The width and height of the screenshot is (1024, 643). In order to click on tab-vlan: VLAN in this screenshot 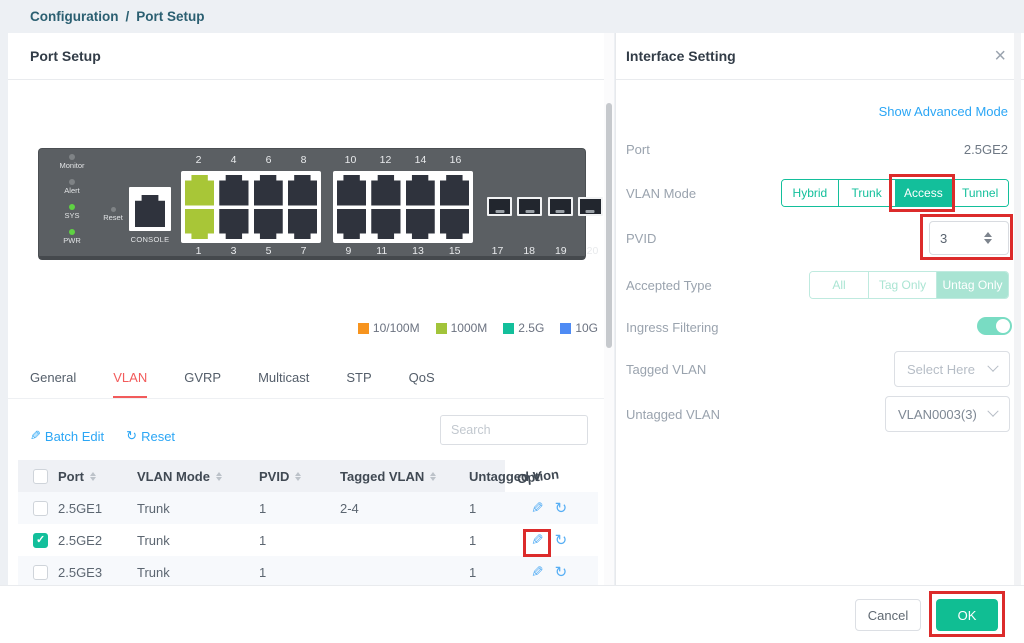, I will do `click(130, 384)`.